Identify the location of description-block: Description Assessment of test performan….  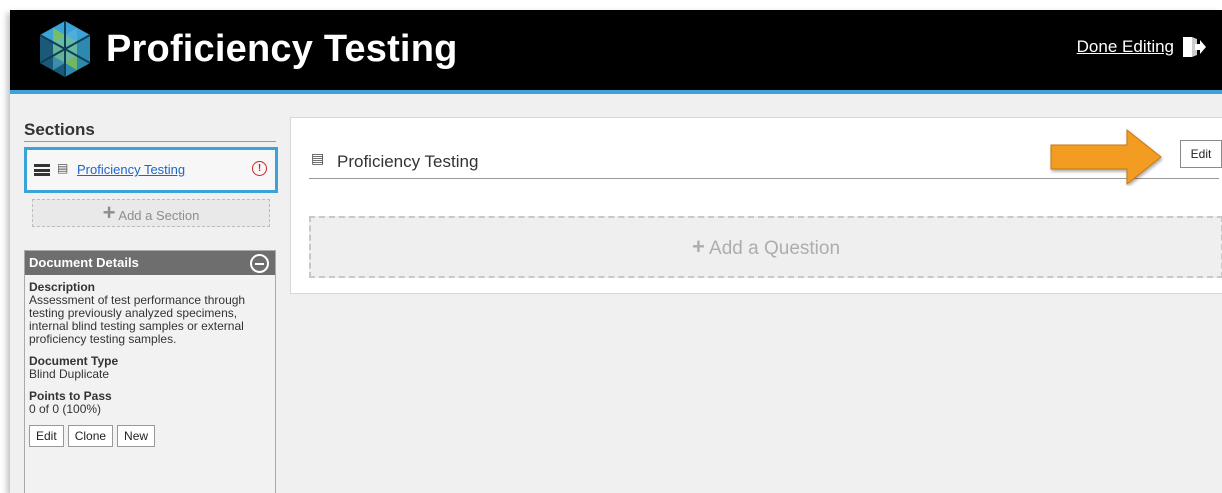
(150, 313).